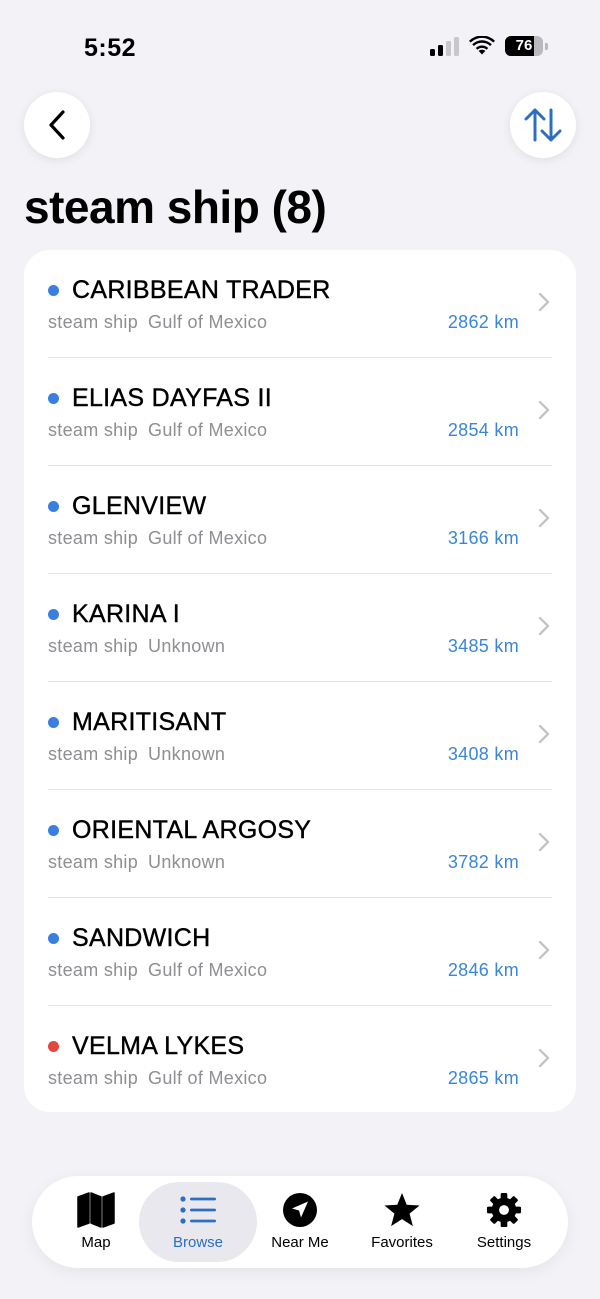 The height and width of the screenshot is (1299, 600). What do you see at coordinates (402, 1209) in the screenshot?
I see `star-icon` at bounding box center [402, 1209].